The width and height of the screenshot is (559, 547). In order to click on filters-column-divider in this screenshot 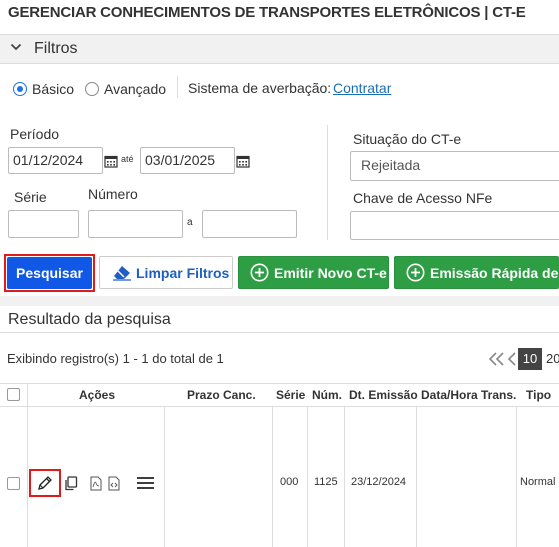, I will do `click(327, 182)`.